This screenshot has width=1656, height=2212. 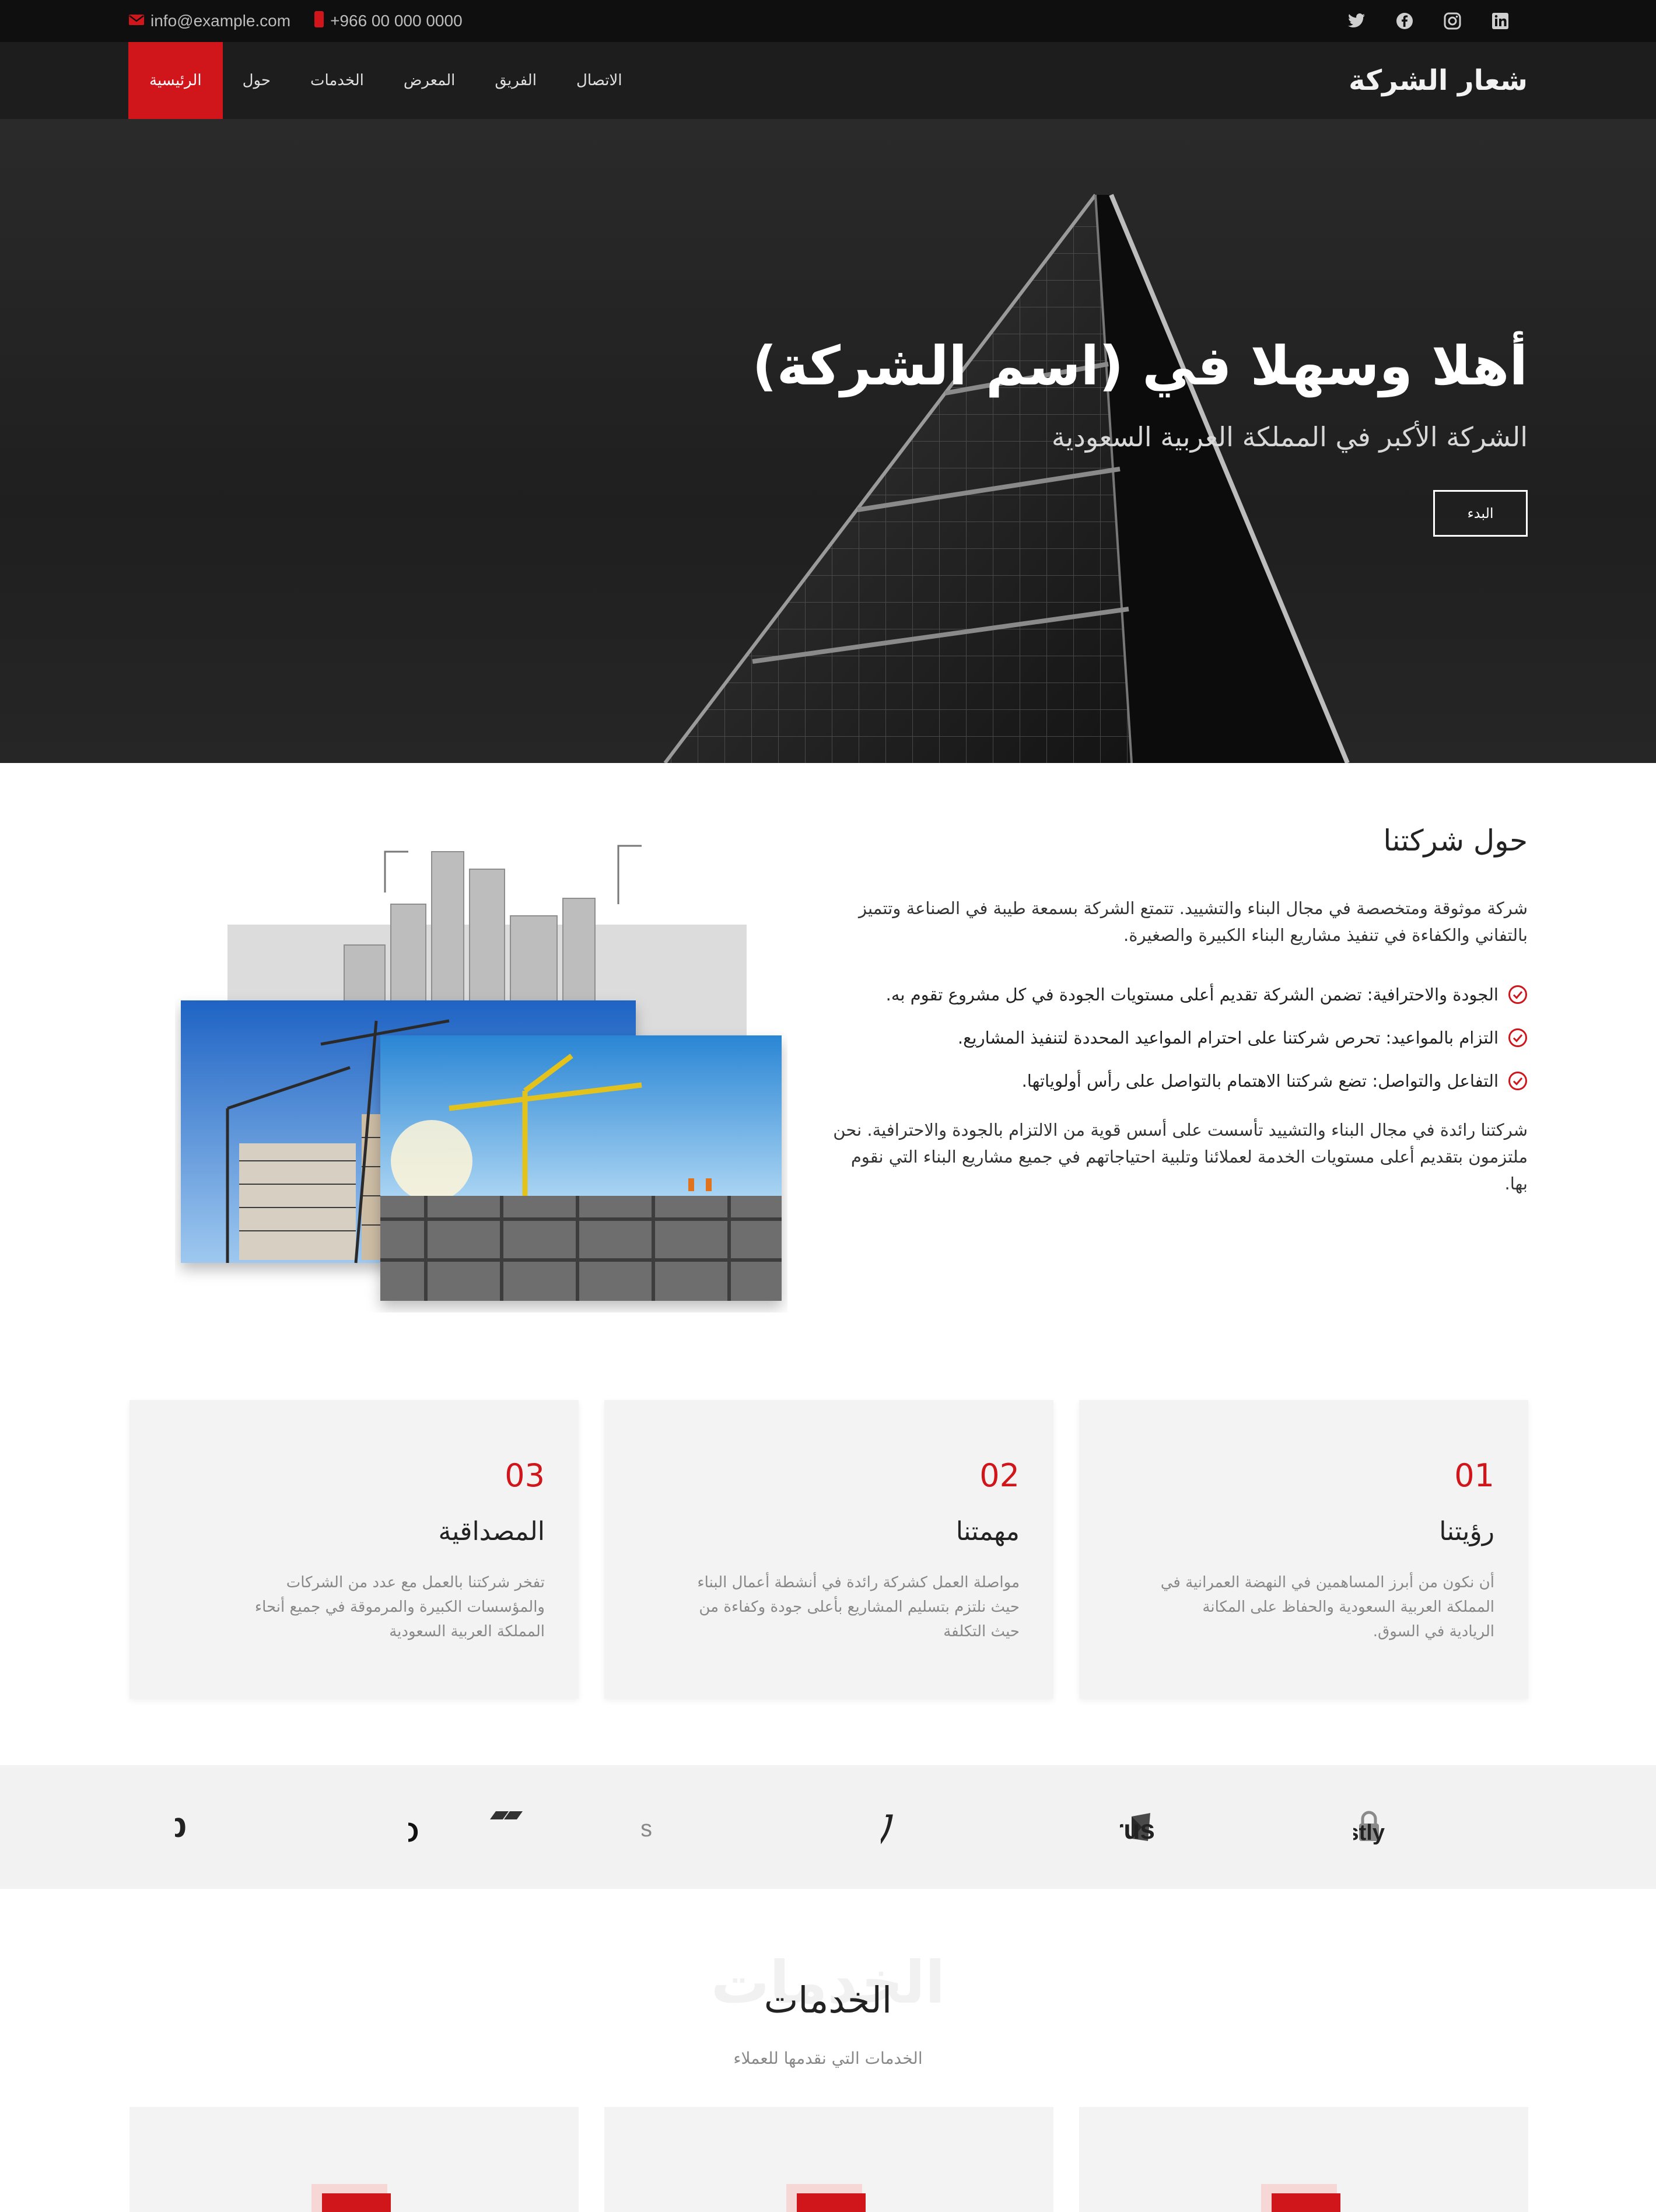 I want to click on envelope-icon, so click(x=136, y=21).